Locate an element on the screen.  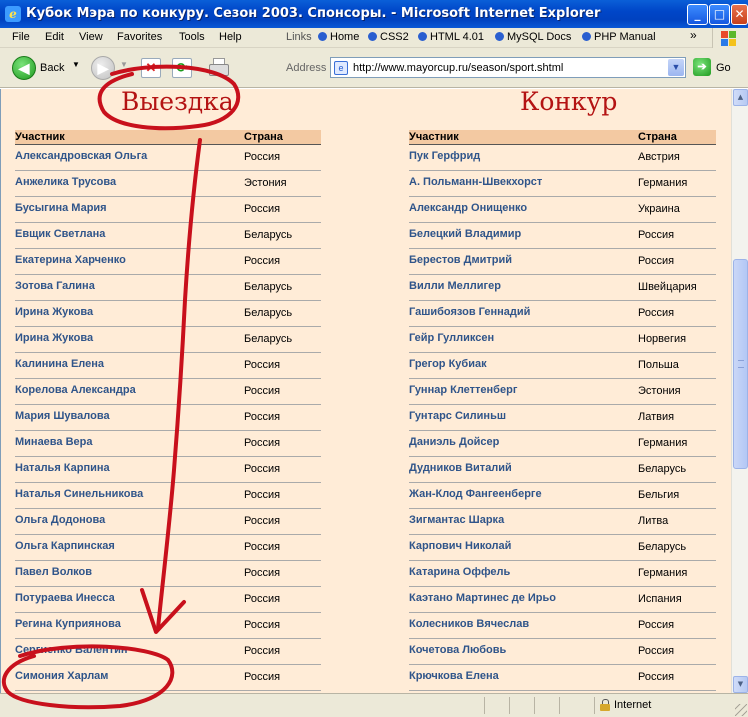
address-bar: e ▼ is located at coordinates (508, 67).